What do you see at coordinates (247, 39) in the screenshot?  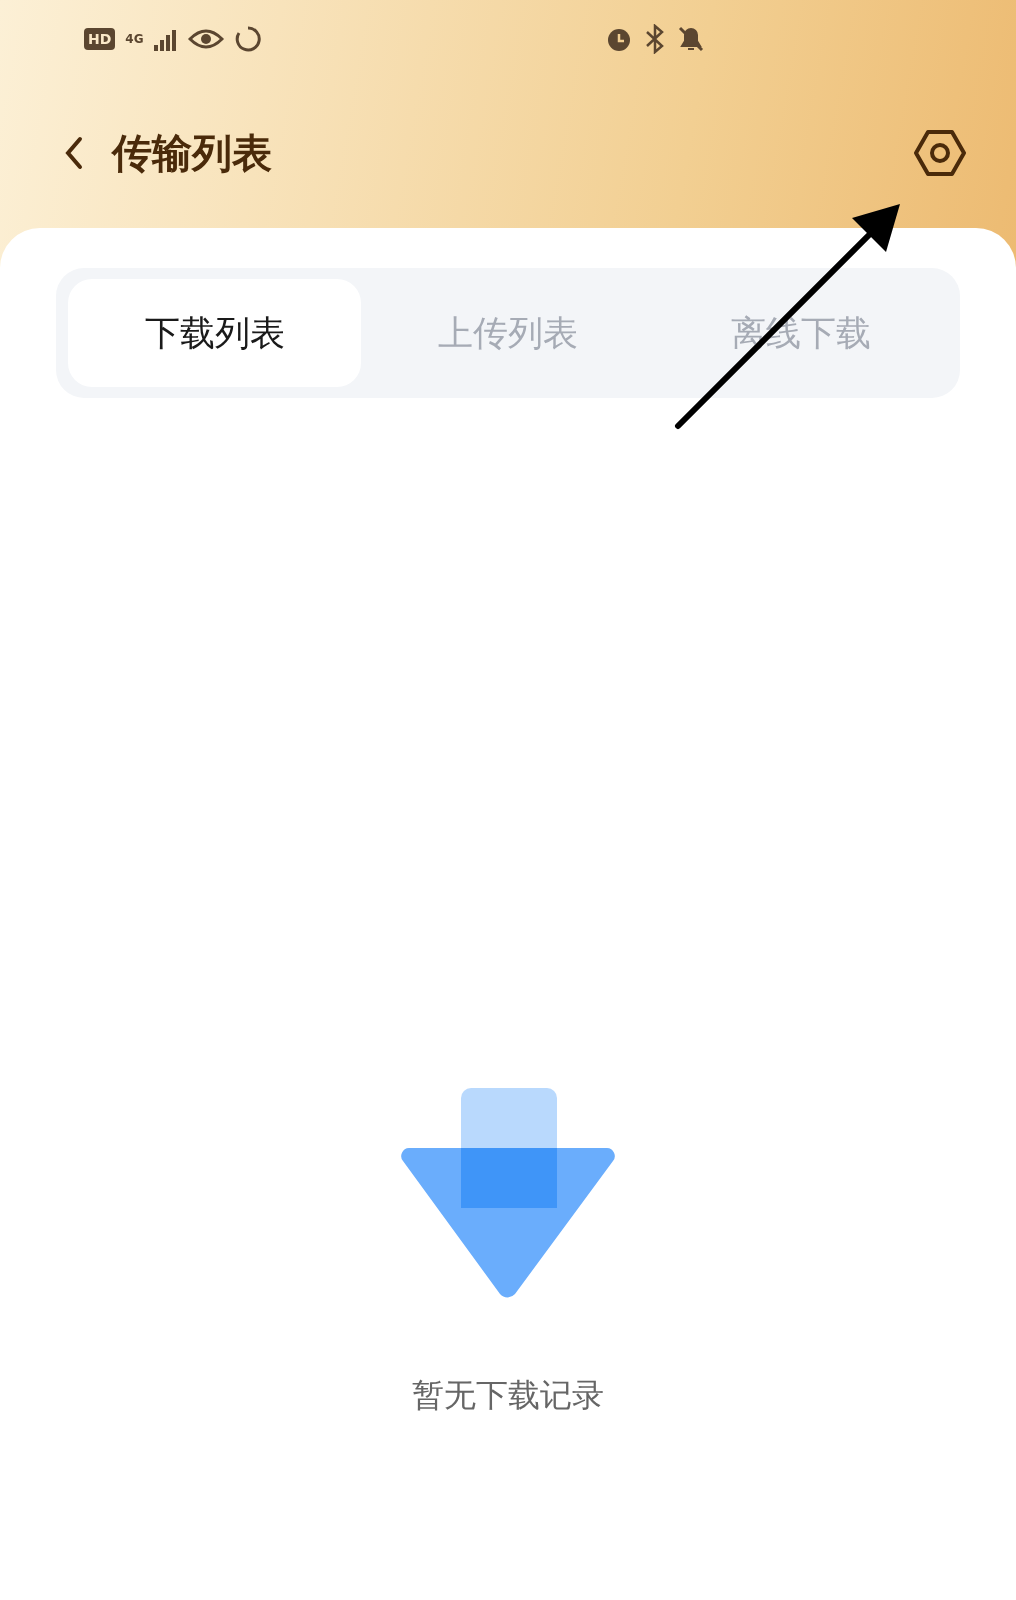 I see `loading-icon` at bounding box center [247, 39].